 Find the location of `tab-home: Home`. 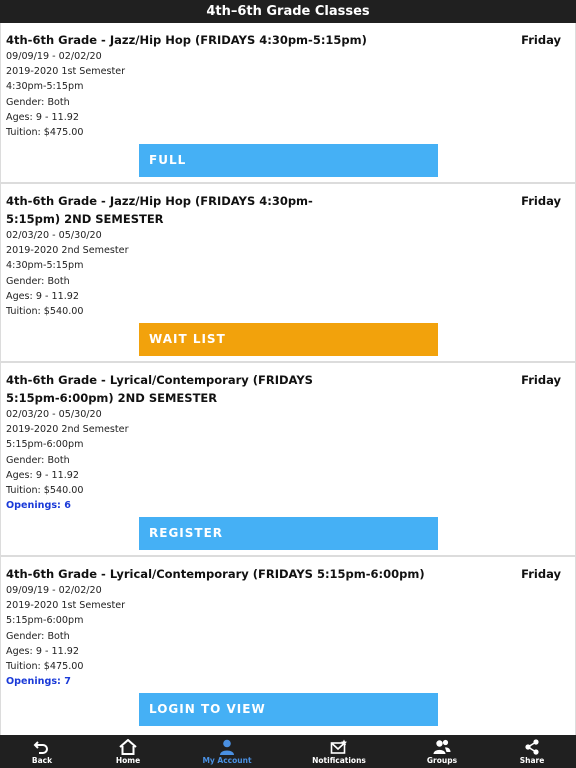

tab-home: Home is located at coordinates (128, 751).